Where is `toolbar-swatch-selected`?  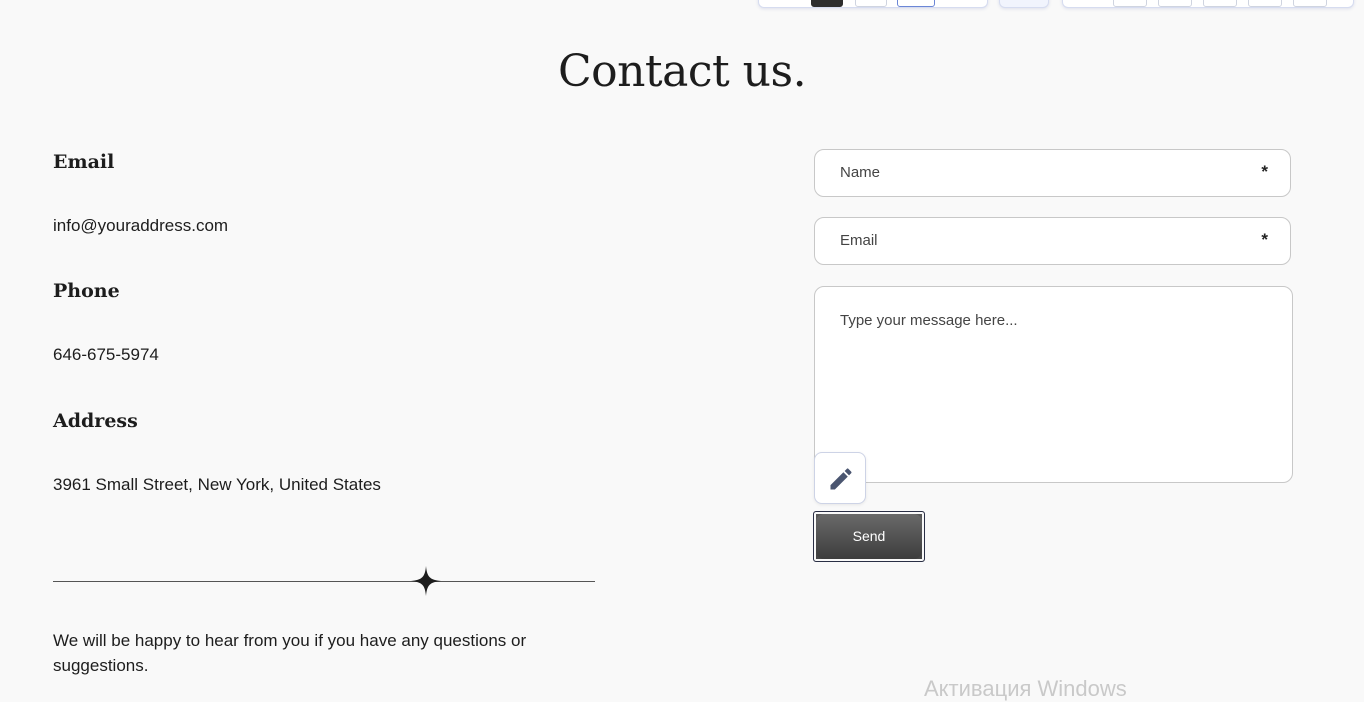 toolbar-swatch-selected is located at coordinates (916, 3).